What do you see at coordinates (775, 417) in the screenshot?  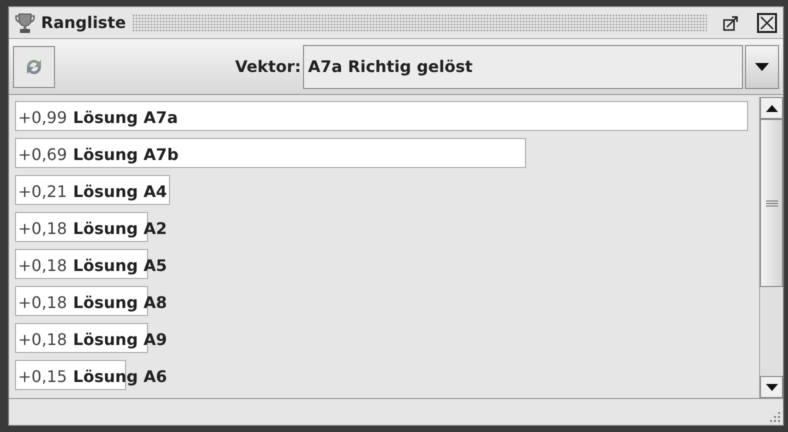 I see `resize-grip-icon` at bounding box center [775, 417].